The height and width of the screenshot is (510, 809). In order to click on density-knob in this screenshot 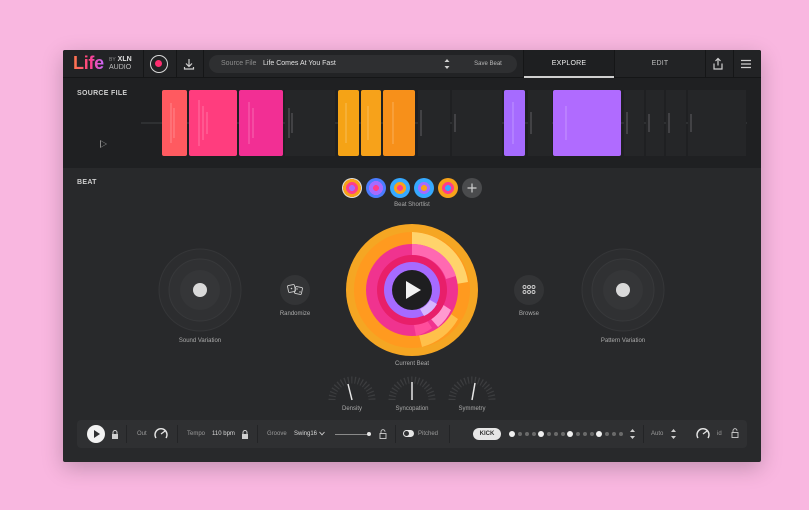, I will do `click(352, 388)`.